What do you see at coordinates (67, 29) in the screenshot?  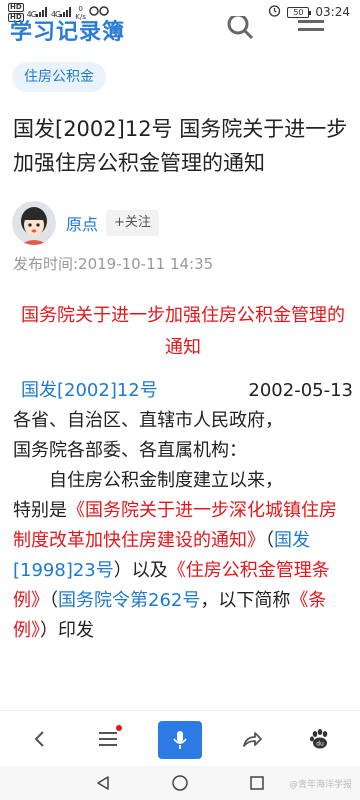 I see `site-logo: 学习记录簿` at bounding box center [67, 29].